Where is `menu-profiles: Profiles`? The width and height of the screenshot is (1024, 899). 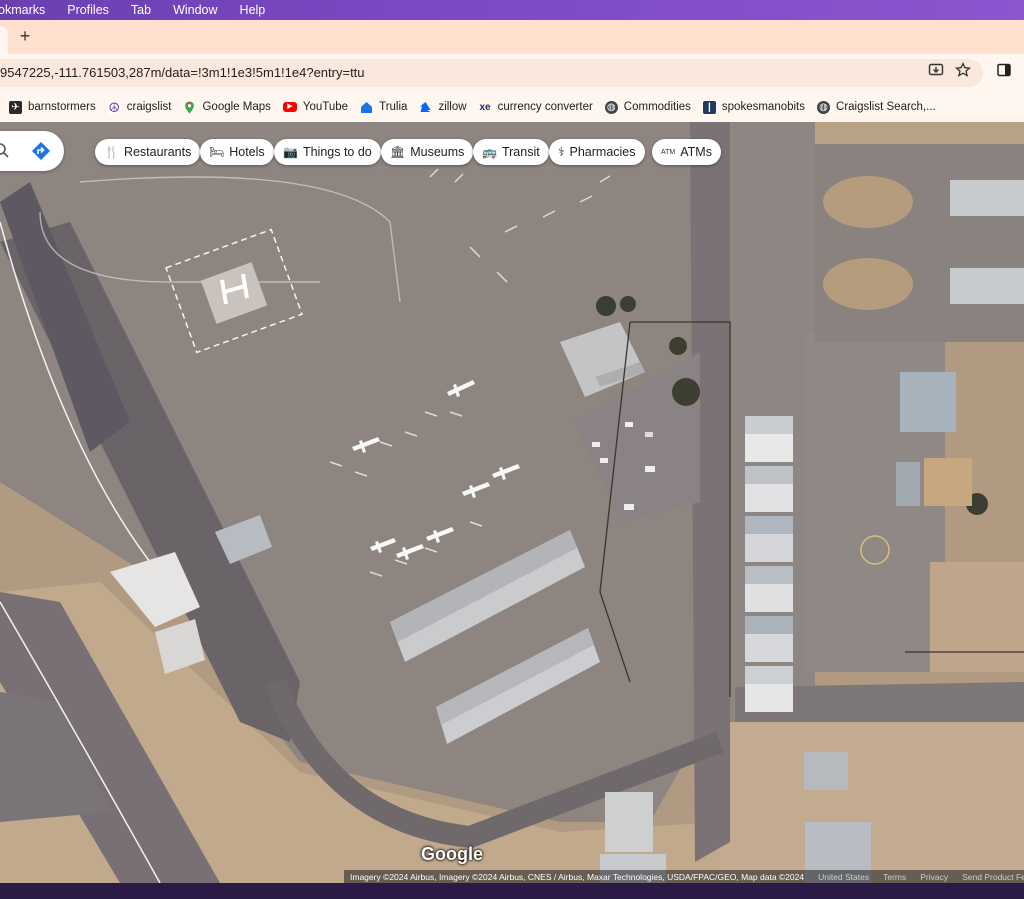 menu-profiles: Profiles is located at coordinates (88, 10).